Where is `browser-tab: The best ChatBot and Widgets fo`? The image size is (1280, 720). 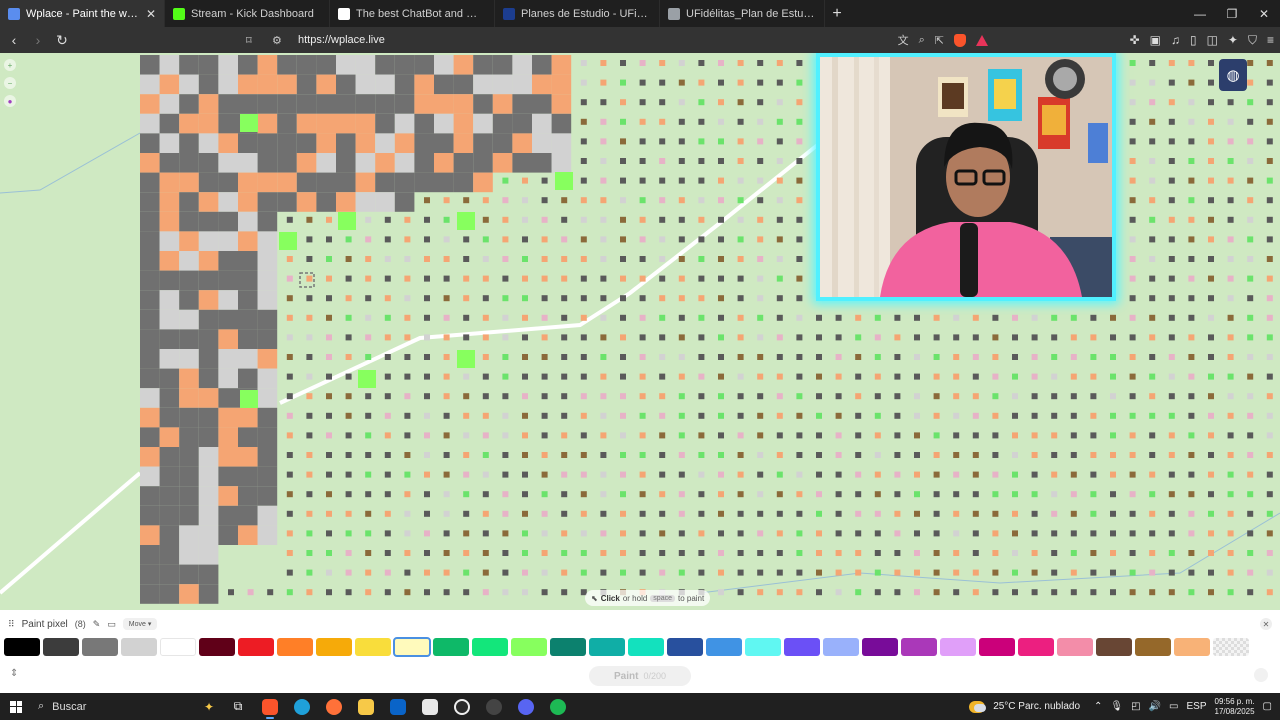
browser-tab: The best ChatBot and Widgets fo is located at coordinates (412, 13).